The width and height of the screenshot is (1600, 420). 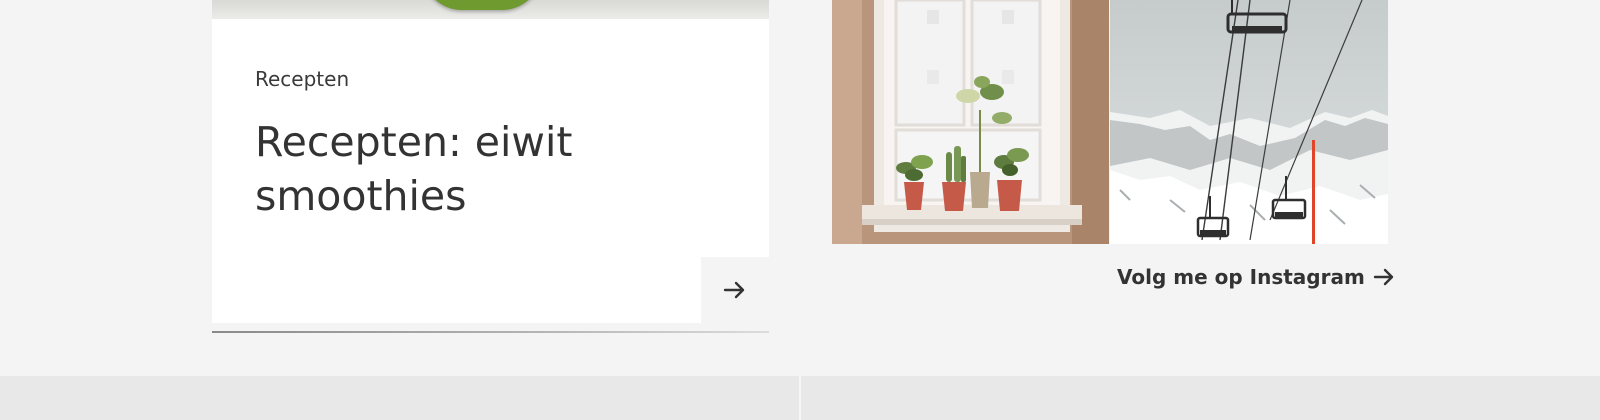 I want to click on footer-band, so click(x=800, y=398).